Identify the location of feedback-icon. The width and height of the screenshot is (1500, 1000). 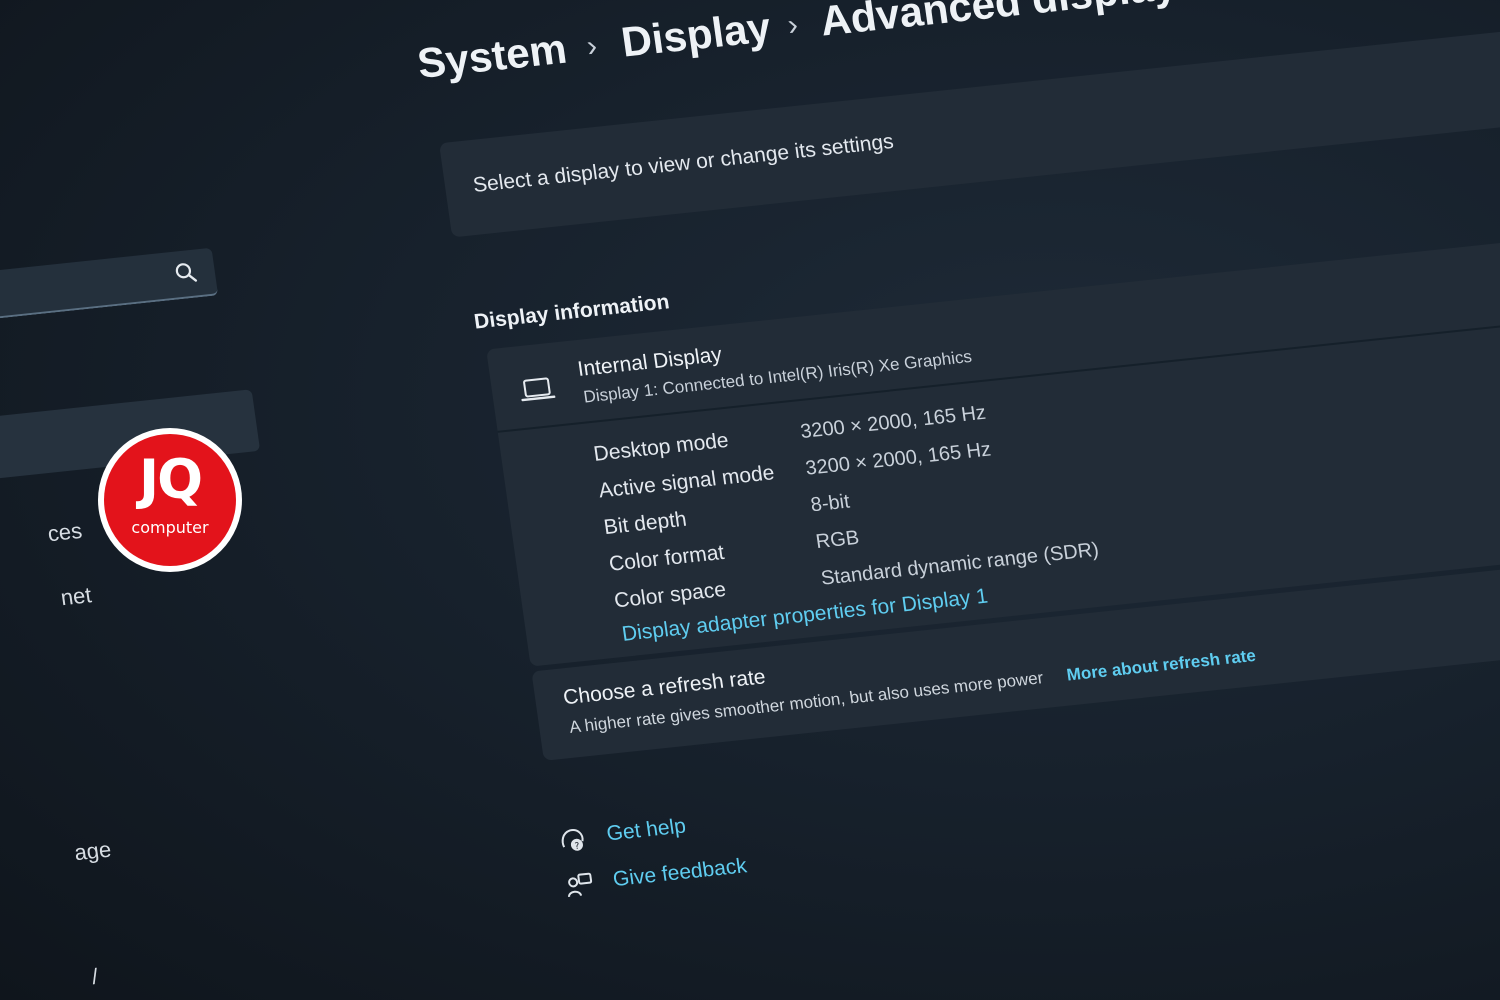
(580, 885).